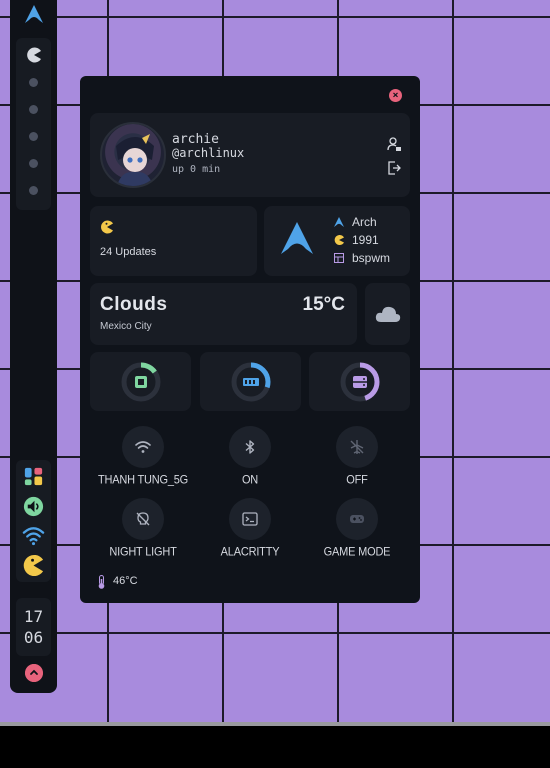 Image resolution: width=550 pixels, height=768 pixels. I want to click on terminal-toggle-button, so click(250, 519).